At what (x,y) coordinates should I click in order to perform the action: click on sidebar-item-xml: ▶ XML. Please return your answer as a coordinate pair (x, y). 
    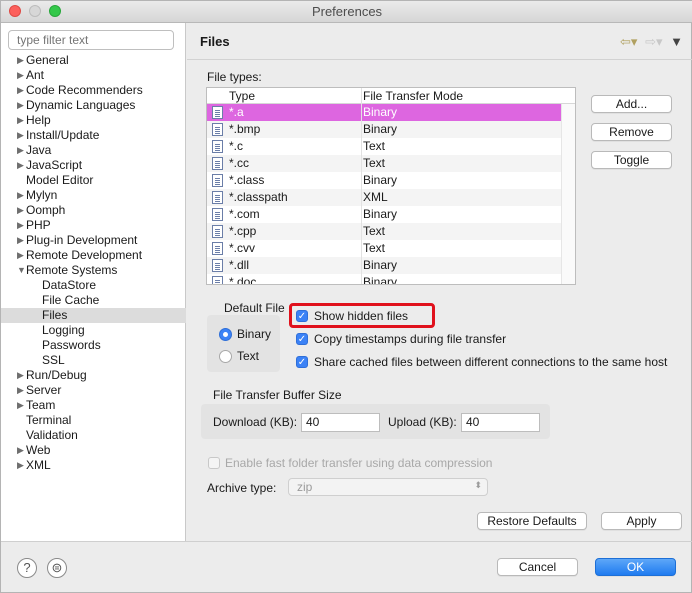
    Looking at the image, I should click on (93, 465).